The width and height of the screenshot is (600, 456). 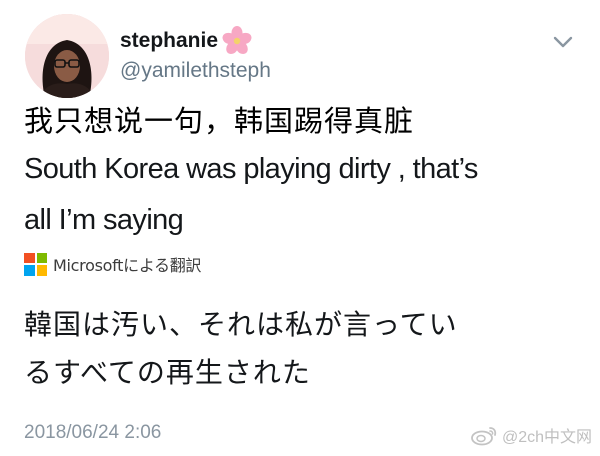 What do you see at coordinates (167, 372) in the screenshot?
I see `translated-text-line2: るすべての再生された` at bounding box center [167, 372].